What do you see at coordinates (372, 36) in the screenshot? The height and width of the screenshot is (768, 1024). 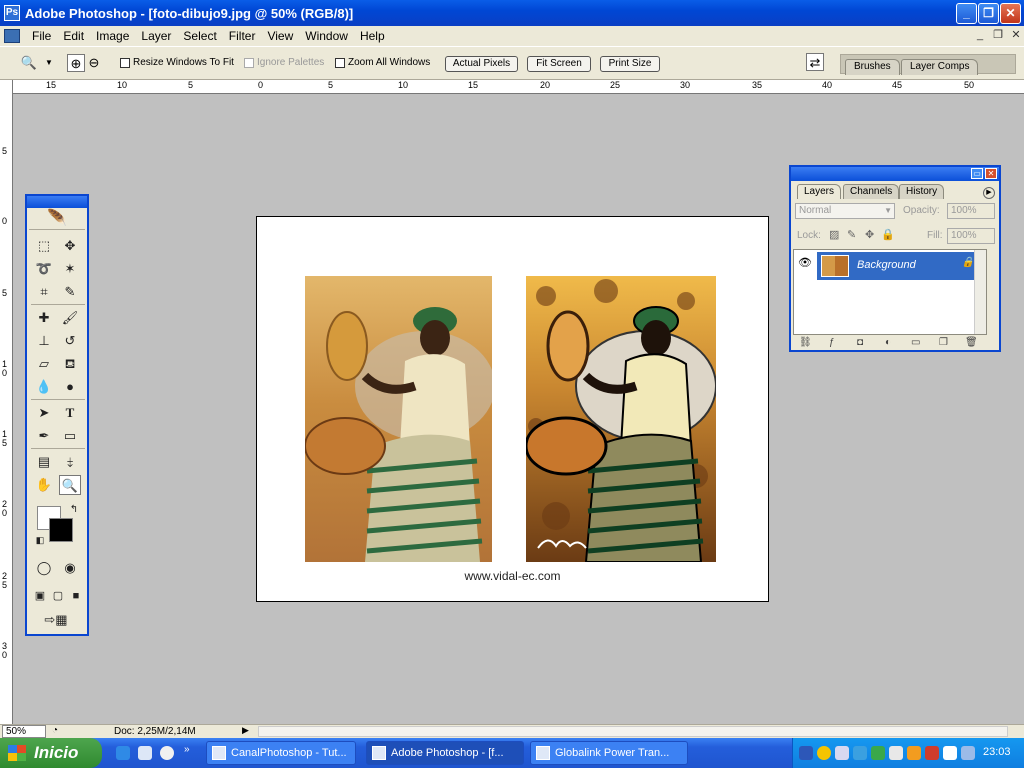 I see `menu-help: Help` at bounding box center [372, 36].